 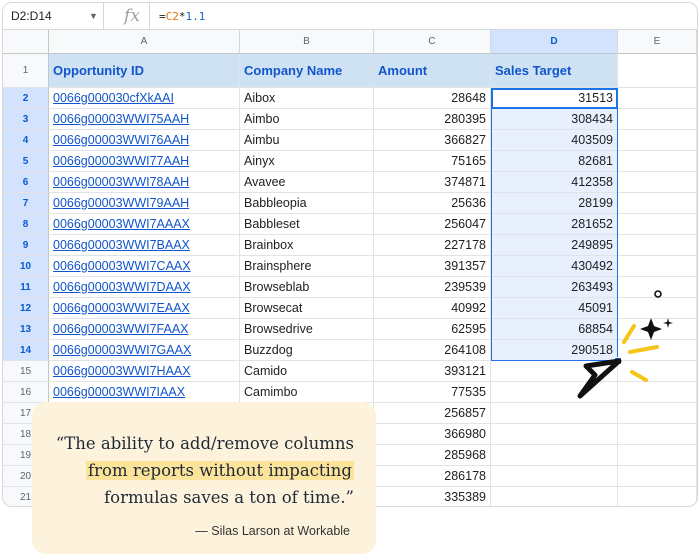 I want to click on sales-target-cell: 249895, so click(x=554, y=245).